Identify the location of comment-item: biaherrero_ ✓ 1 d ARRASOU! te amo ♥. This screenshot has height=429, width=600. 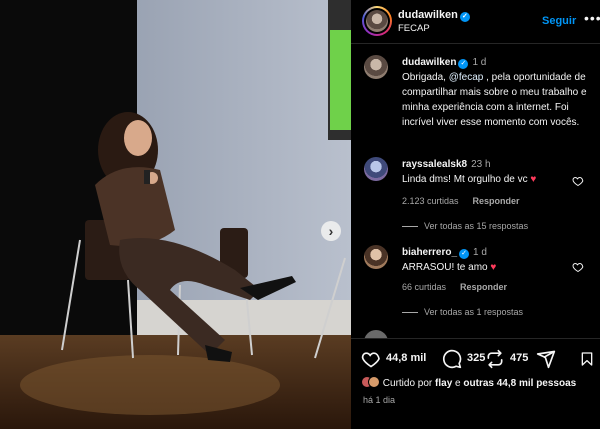
(494, 260).